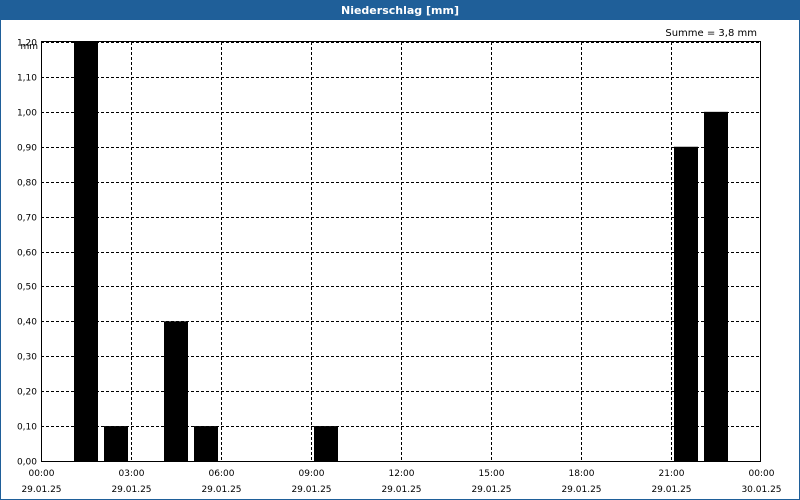 Image resolution: width=800 pixels, height=500 pixels. What do you see at coordinates (27, 428) in the screenshot?
I see `y-tick-label: 0,10` at bounding box center [27, 428].